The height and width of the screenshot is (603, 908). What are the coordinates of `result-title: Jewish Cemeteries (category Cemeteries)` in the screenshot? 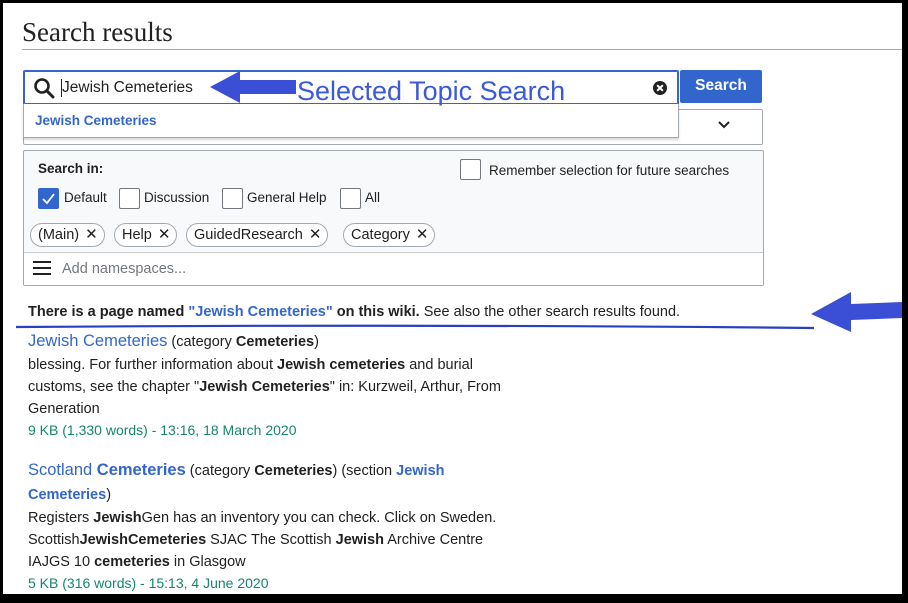 It's located at (173, 341).